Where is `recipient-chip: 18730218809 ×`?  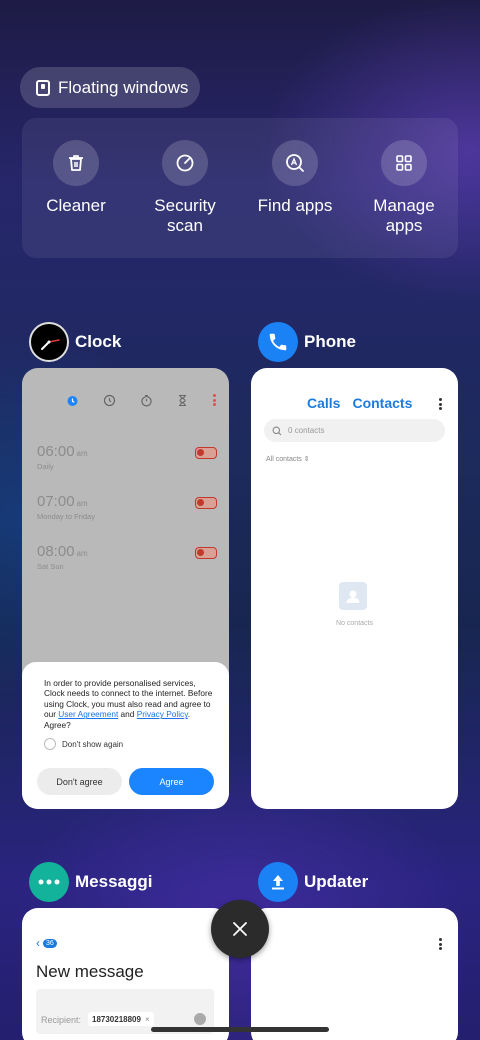 recipient-chip: 18730218809 × is located at coordinates (121, 1019).